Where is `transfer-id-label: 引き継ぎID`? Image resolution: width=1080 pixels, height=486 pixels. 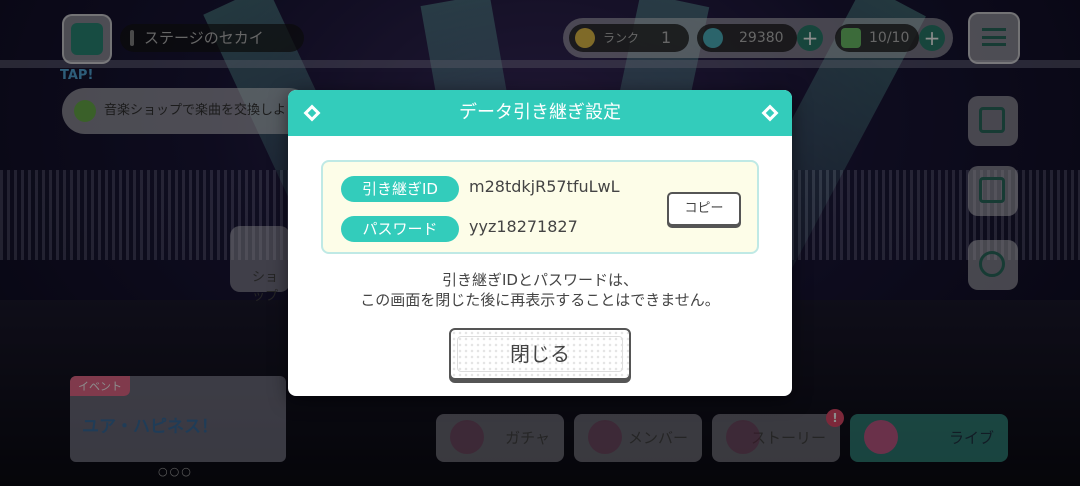
transfer-id-label: 引き継ぎID is located at coordinates (400, 189).